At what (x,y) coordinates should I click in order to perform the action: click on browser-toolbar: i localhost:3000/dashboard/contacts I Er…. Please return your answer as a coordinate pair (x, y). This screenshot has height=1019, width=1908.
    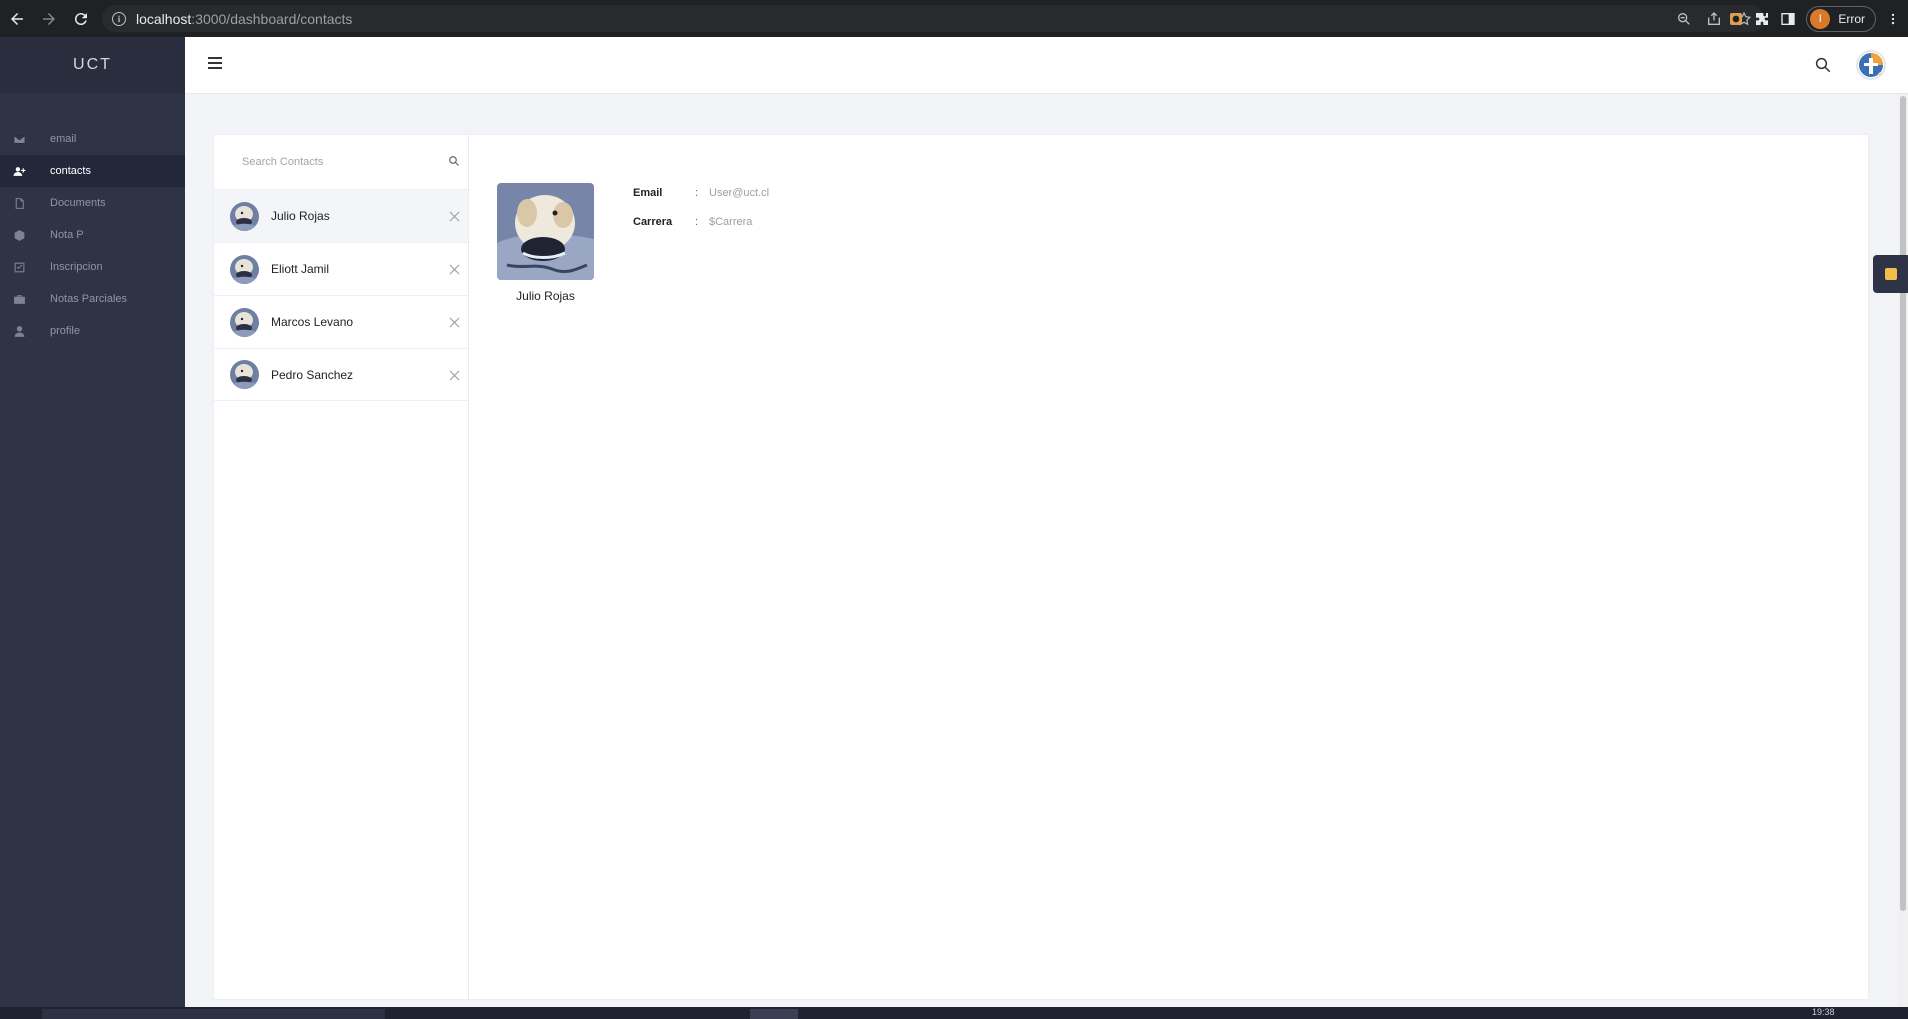
    Looking at the image, I should click on (954, 18).